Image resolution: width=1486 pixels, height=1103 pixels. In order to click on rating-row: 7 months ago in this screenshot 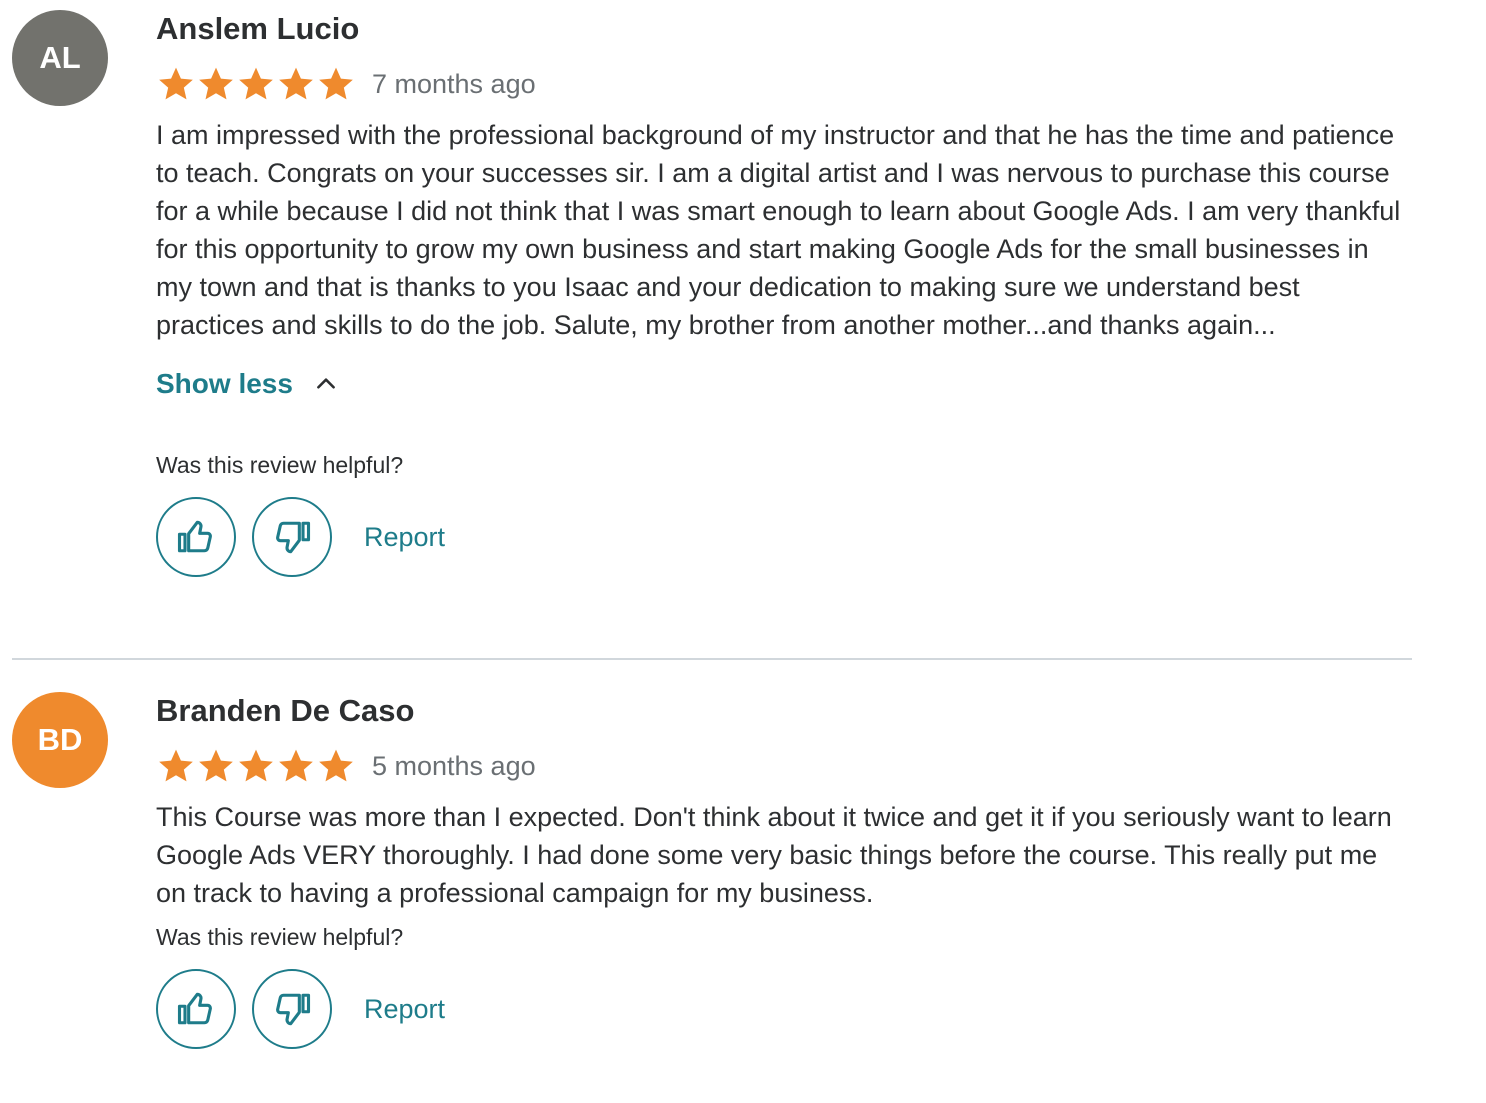, I will do `click(784, 84)`.